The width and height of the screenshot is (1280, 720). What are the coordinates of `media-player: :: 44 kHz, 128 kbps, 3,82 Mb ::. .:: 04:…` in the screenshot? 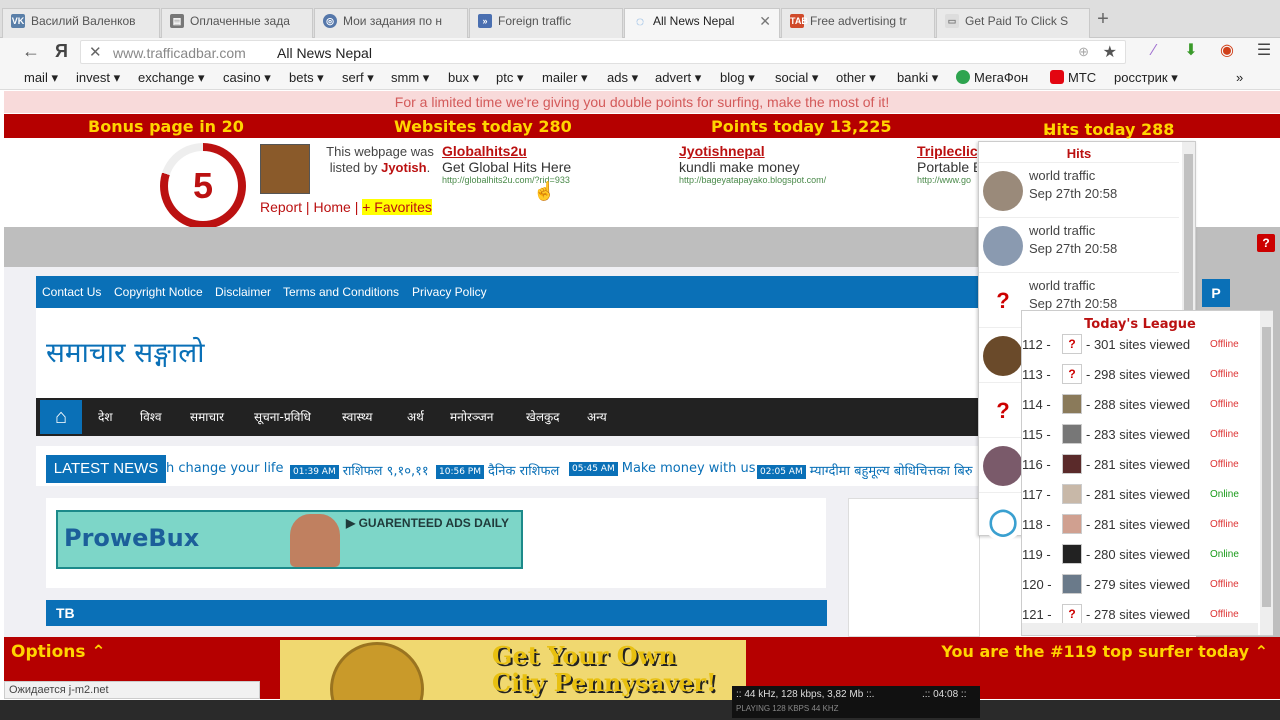 It's located at (856, 702).